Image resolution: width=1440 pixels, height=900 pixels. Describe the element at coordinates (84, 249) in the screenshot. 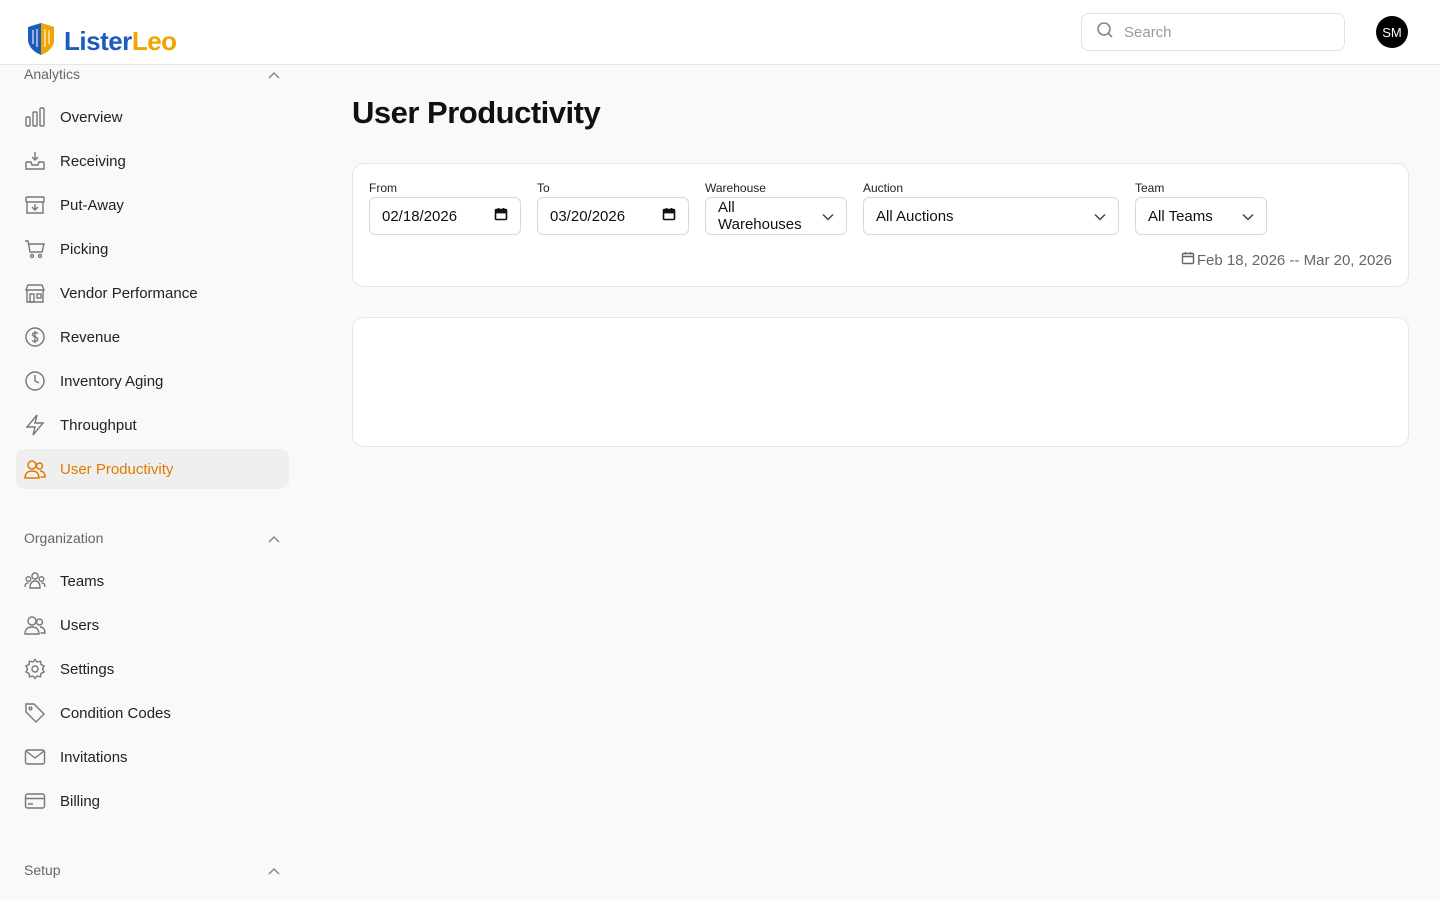

I see `sidebar-item-label: Picking` at that location.